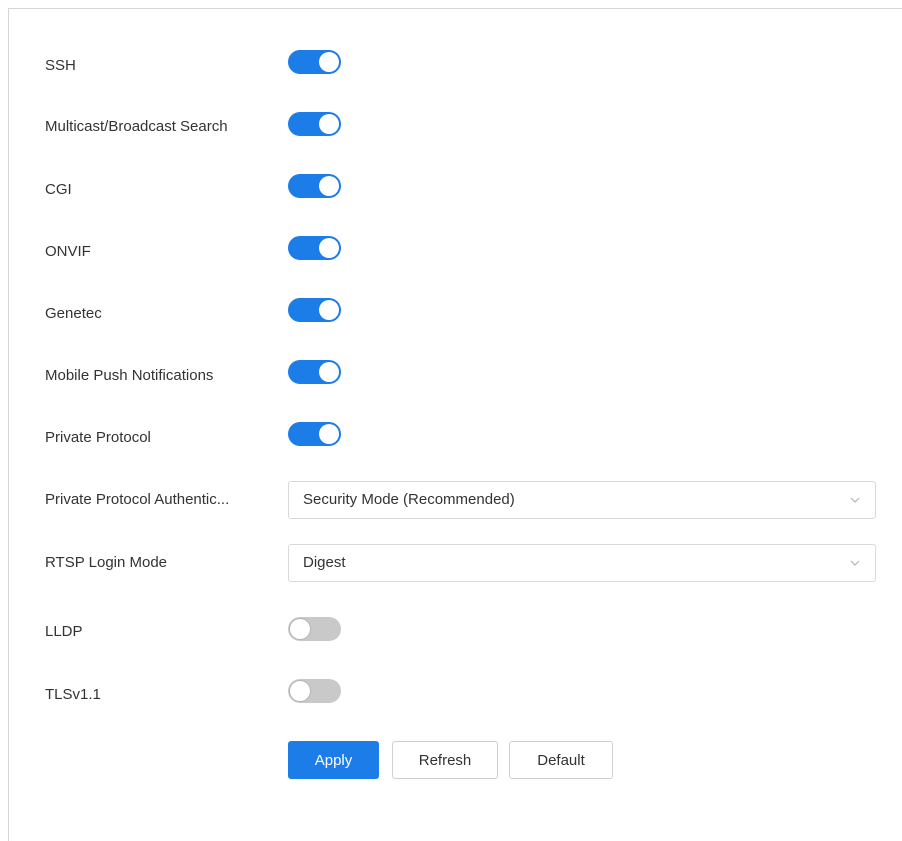  What do you see at coordinates (58, 189) in the screenshot?
I see `cgi-label: CGI` at bounding box center [58, 189].